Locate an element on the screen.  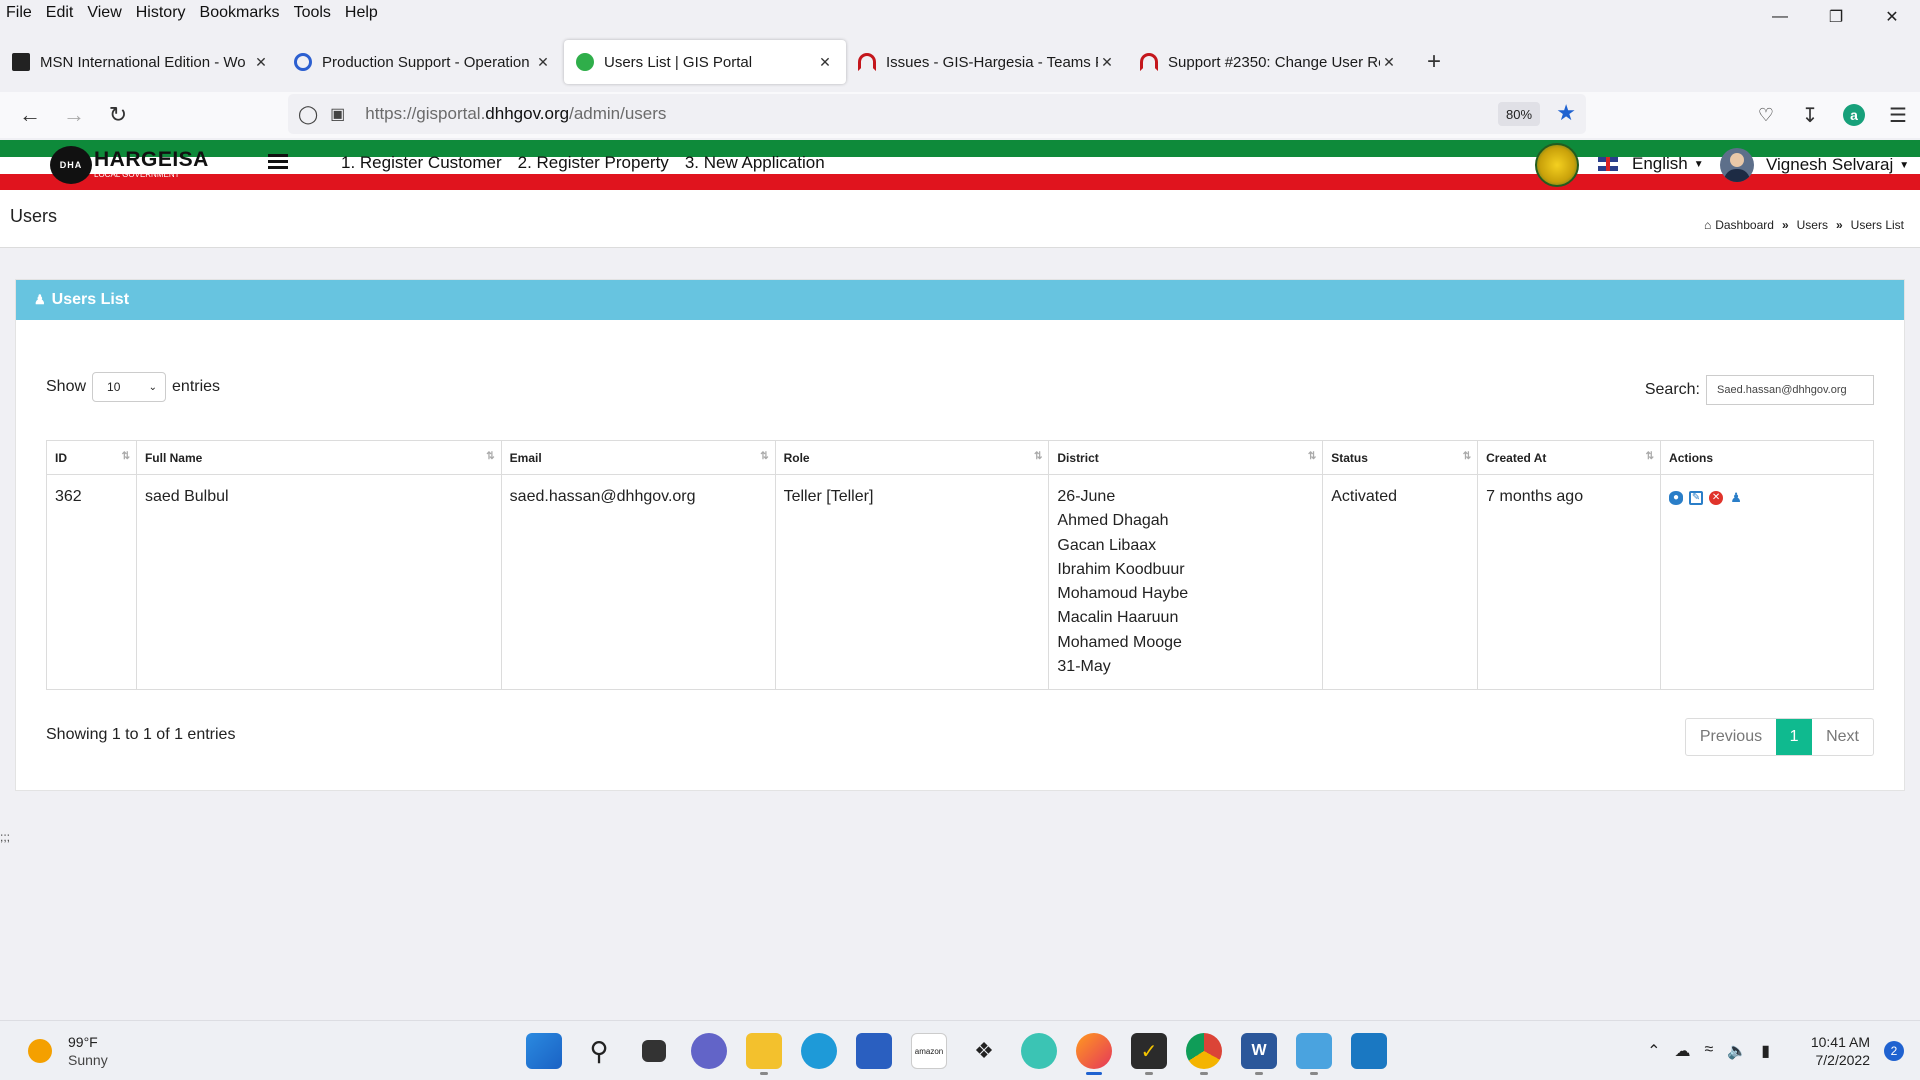
downloads-icon: ↧ is located at coordinates (1810, 115).